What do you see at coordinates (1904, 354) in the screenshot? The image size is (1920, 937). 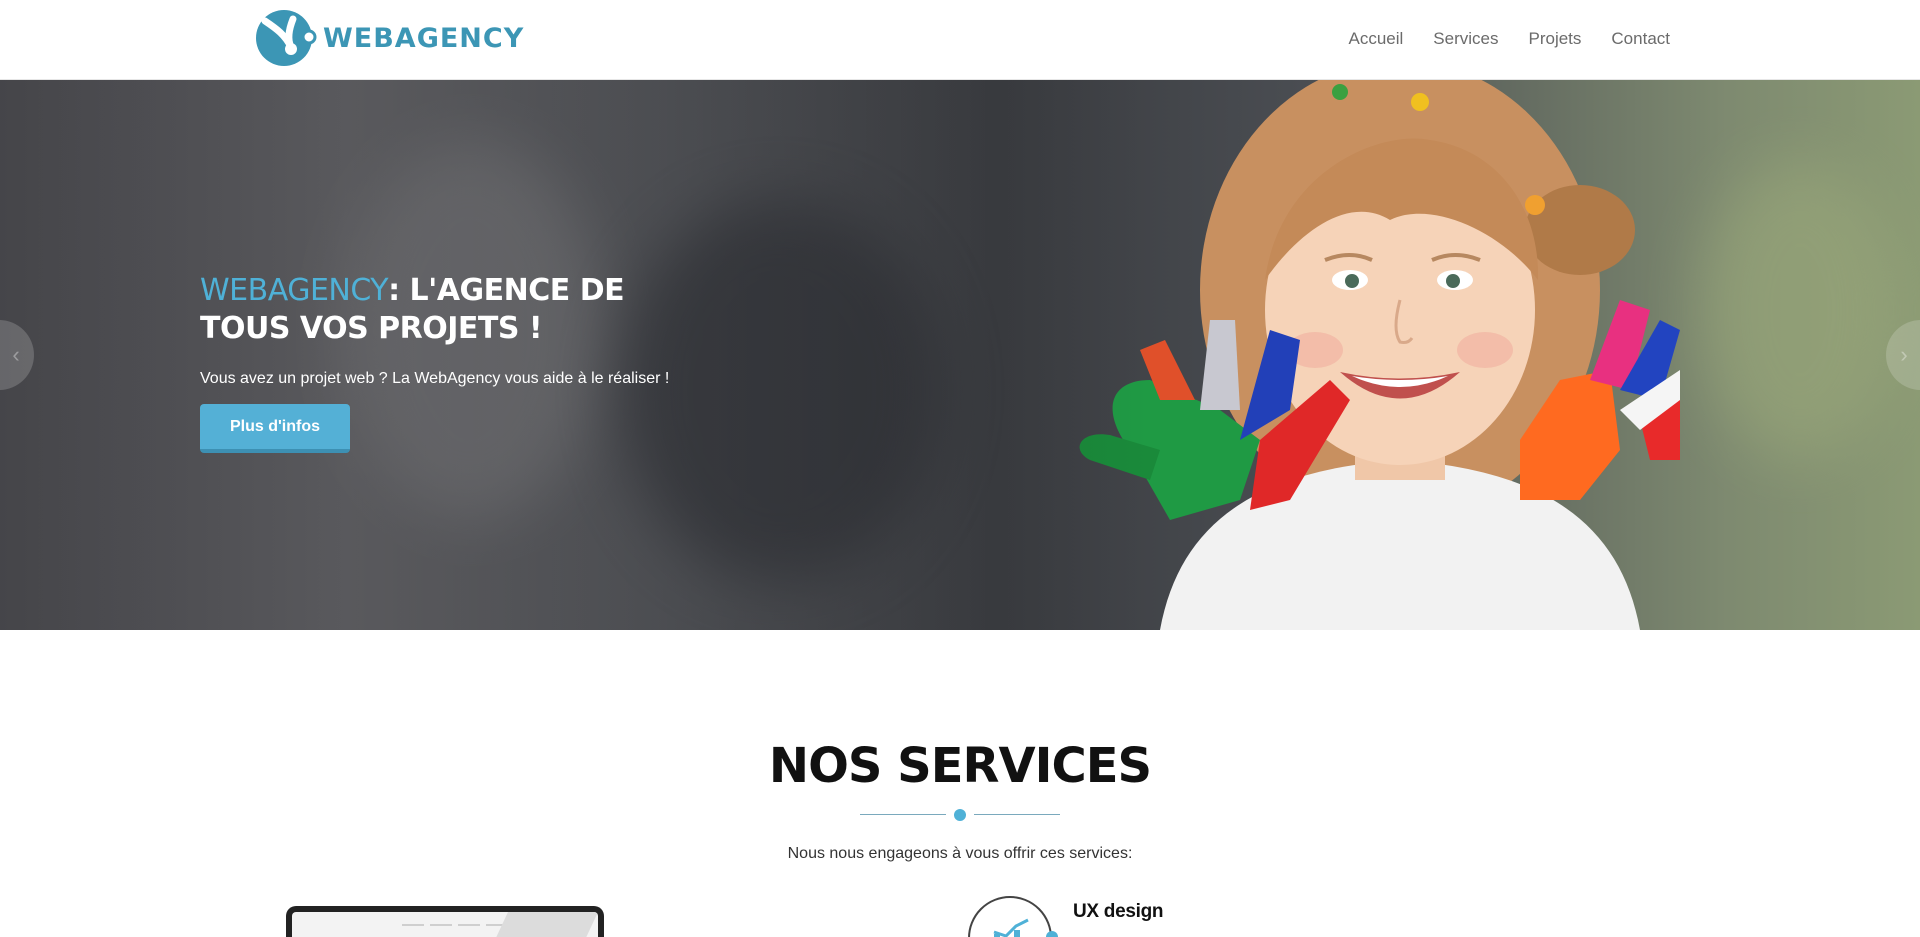 I see `chevron-right-icon: ›` at bounding box center [1904, 354].